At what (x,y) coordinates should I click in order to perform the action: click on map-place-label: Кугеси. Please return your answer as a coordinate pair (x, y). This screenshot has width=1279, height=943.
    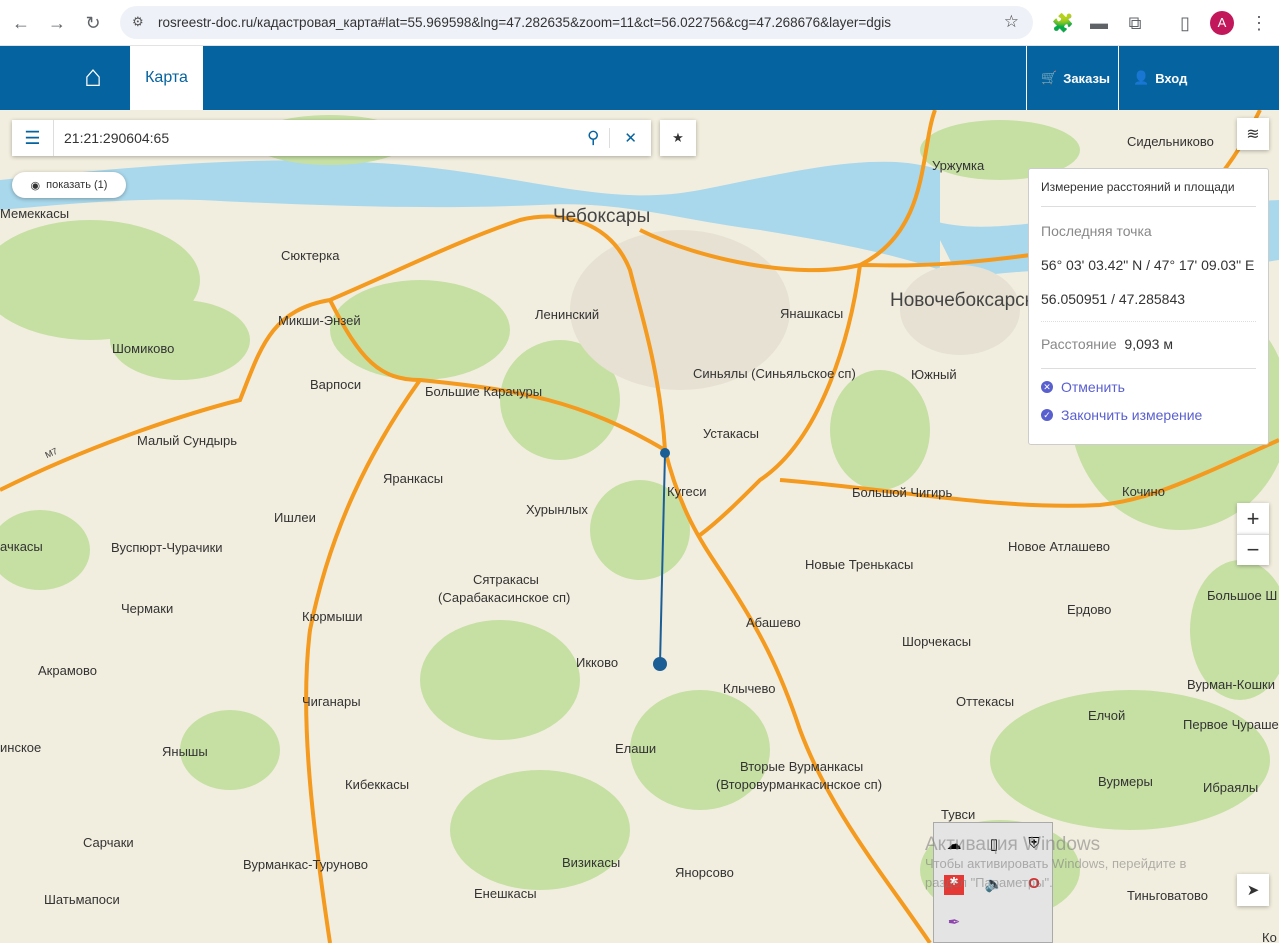
    Looking at the image, I should click on (687, 491).